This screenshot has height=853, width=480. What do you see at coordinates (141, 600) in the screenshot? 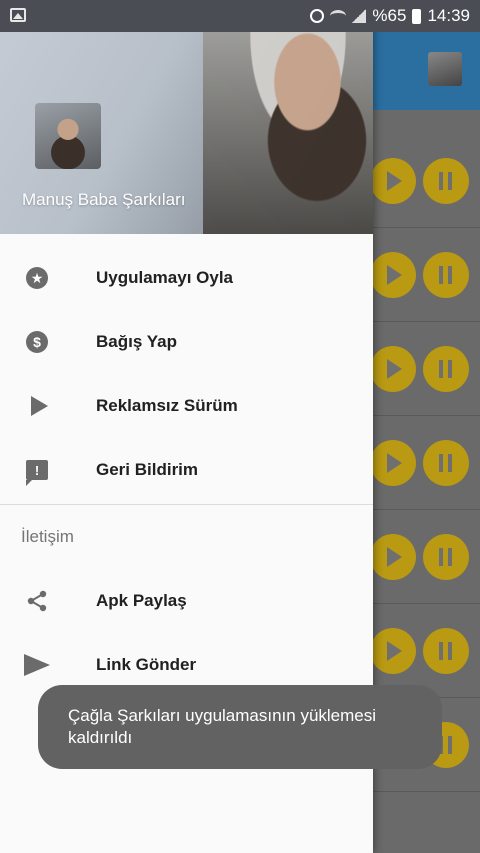
I see `menu-item-label: Apk Paylaş` at bounding box center [141, 600].